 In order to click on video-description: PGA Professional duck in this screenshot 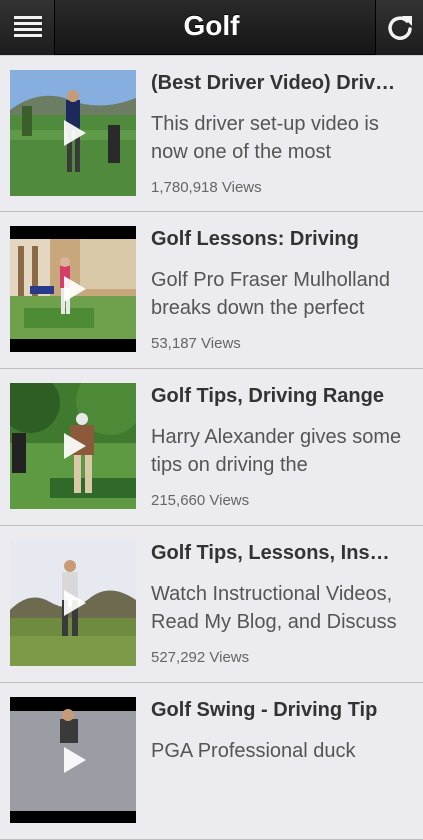, I will do `click(253, 751)`.